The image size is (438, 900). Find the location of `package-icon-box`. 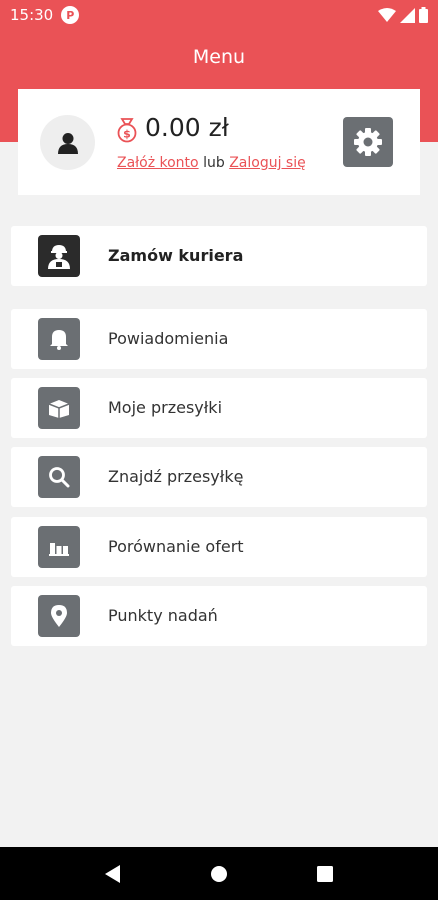

package-icon-box is located at coordinates (59, 408).